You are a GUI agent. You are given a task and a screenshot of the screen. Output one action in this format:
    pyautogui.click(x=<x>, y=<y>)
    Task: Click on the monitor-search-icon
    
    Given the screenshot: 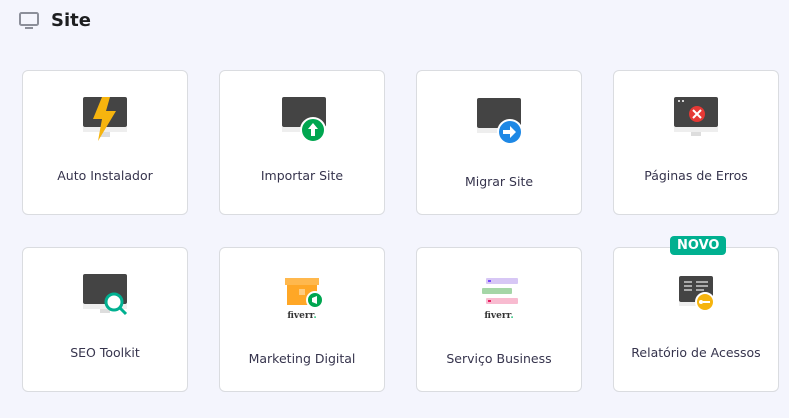 What is the action you would take?
    pyautogui.click(x=105, y=295)
    